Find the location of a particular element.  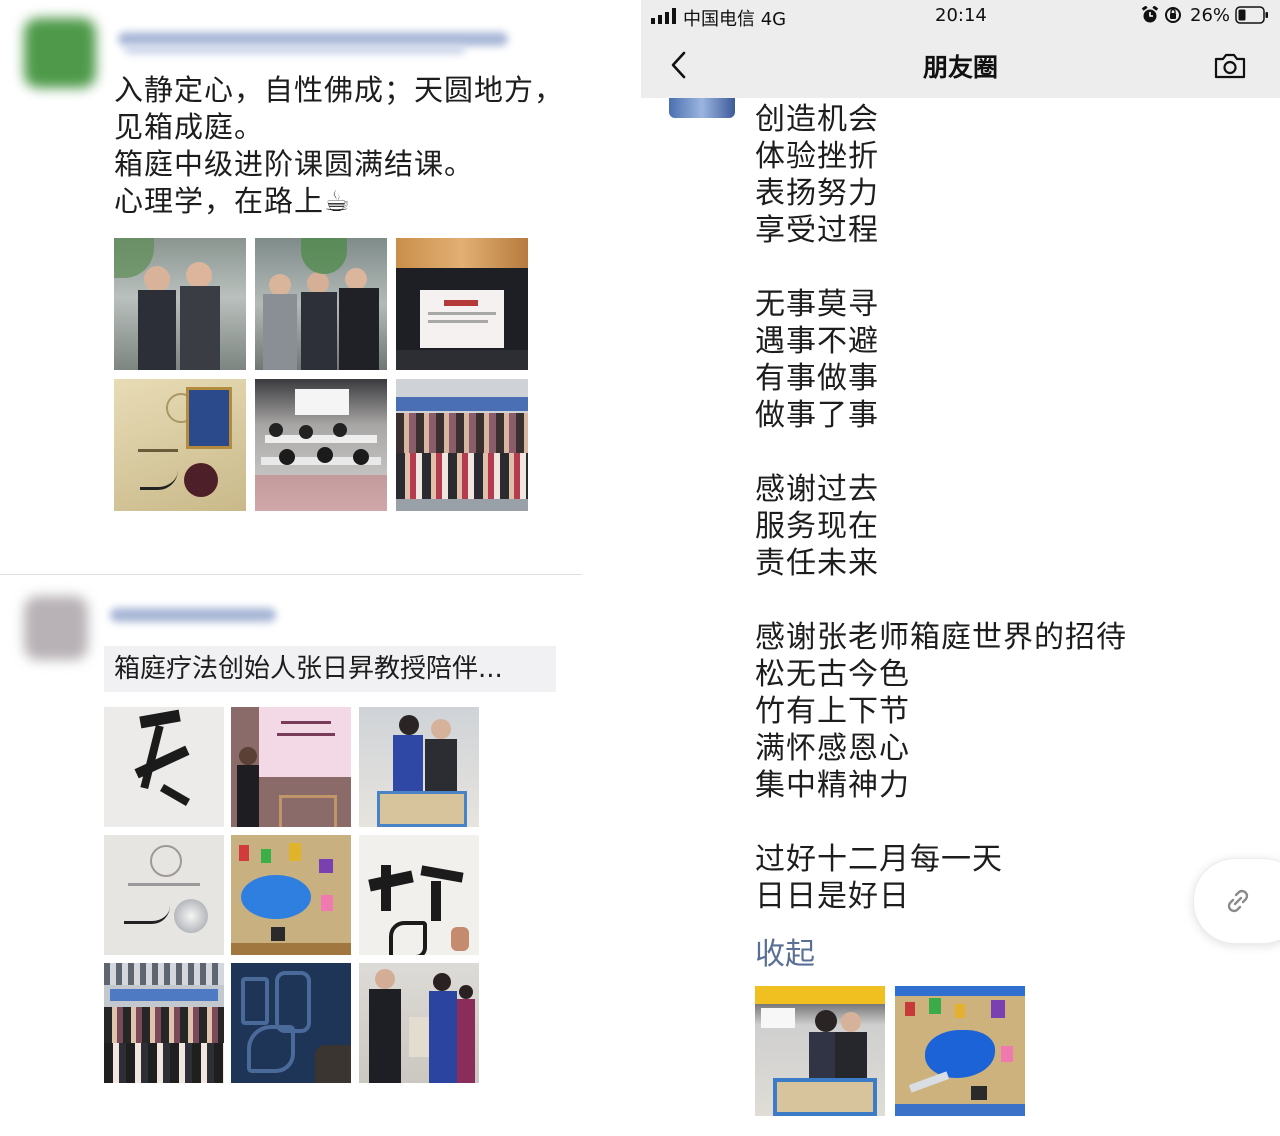

signal-icon is located at coordinates (663, 16).